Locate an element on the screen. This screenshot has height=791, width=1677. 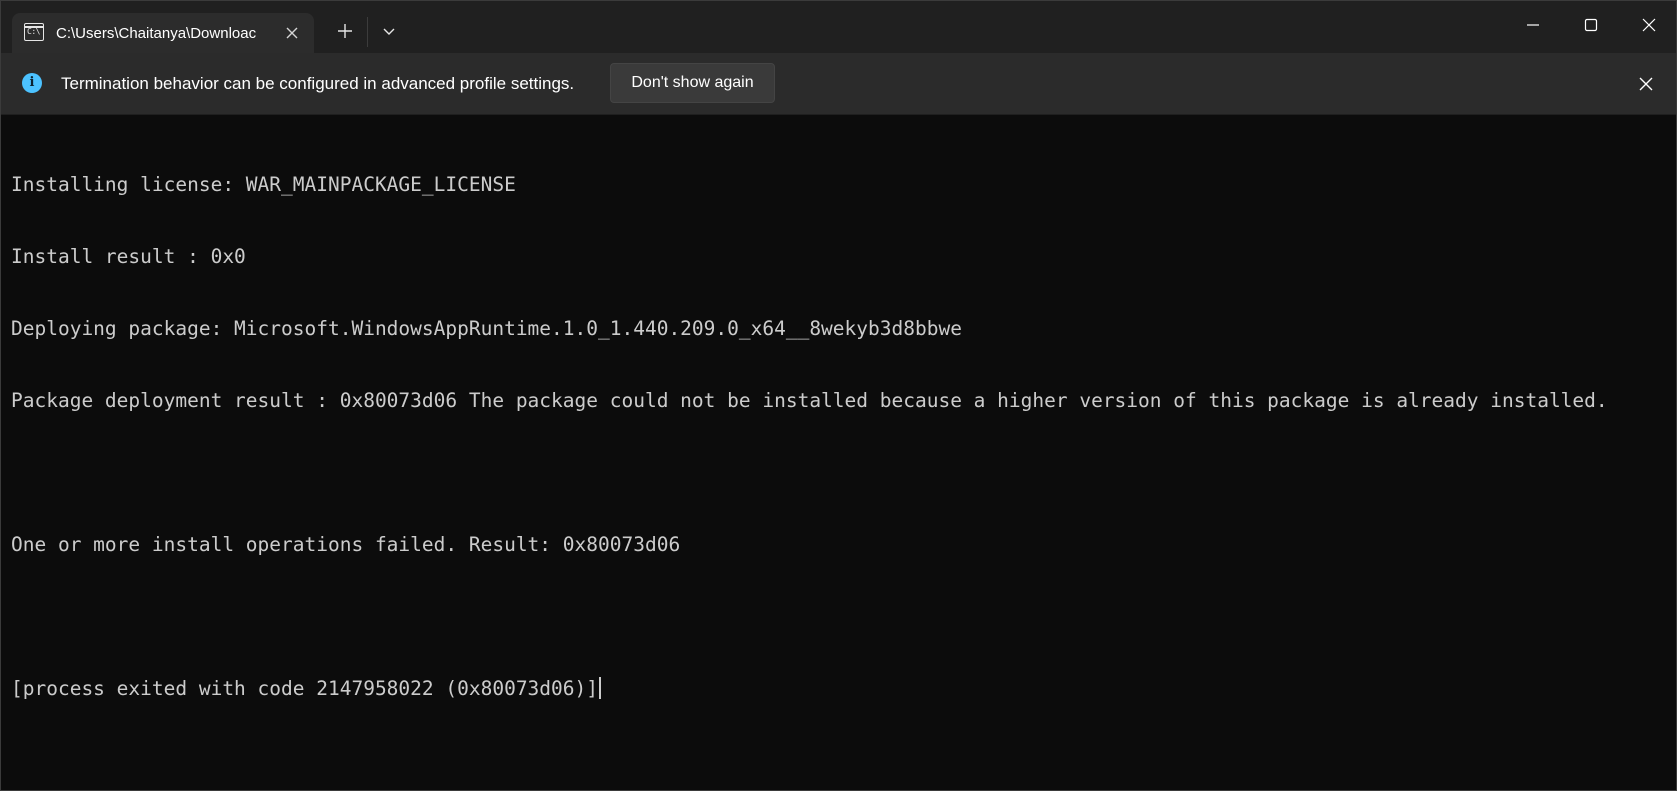
minimize-icon is located at coordinates (1533, 25).